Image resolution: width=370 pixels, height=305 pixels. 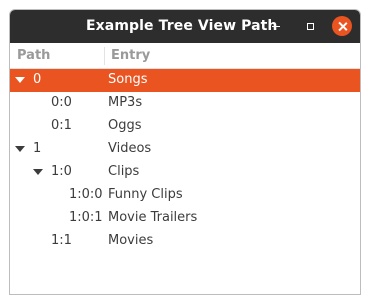 What do you see at coordinates (125, 125) in the screenshot?
I see `row-entry: Oggs` at bounding box center [125, 125].